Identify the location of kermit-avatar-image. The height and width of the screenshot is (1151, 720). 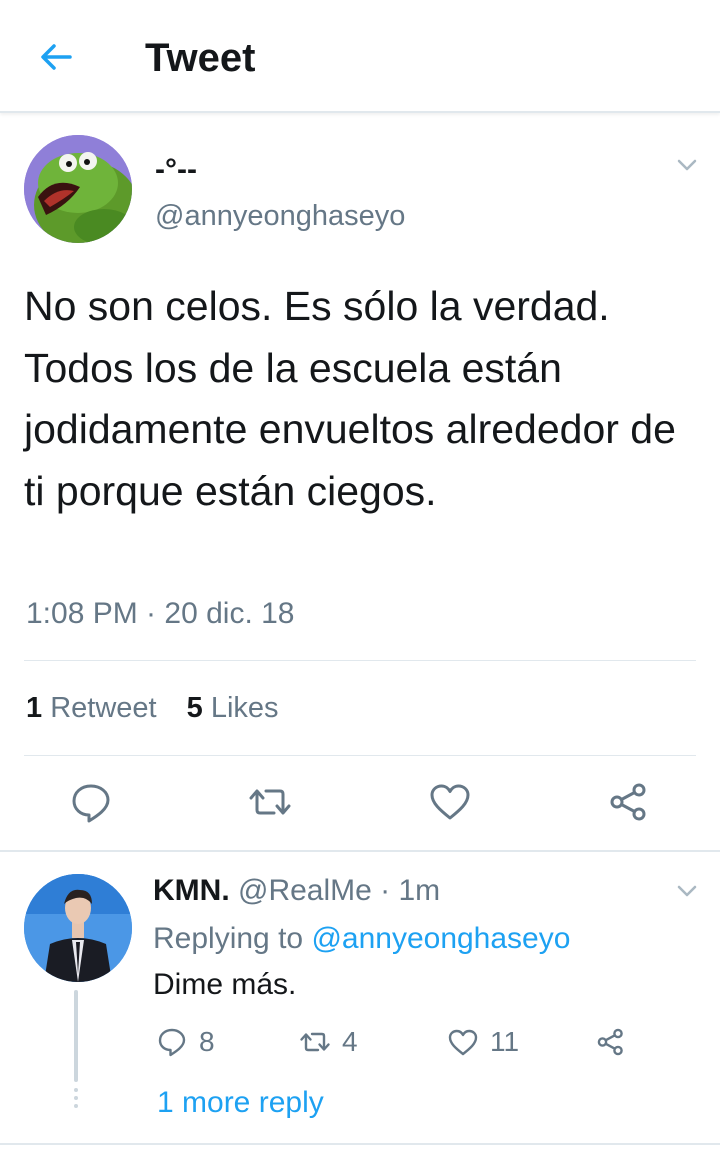
(78, 189).